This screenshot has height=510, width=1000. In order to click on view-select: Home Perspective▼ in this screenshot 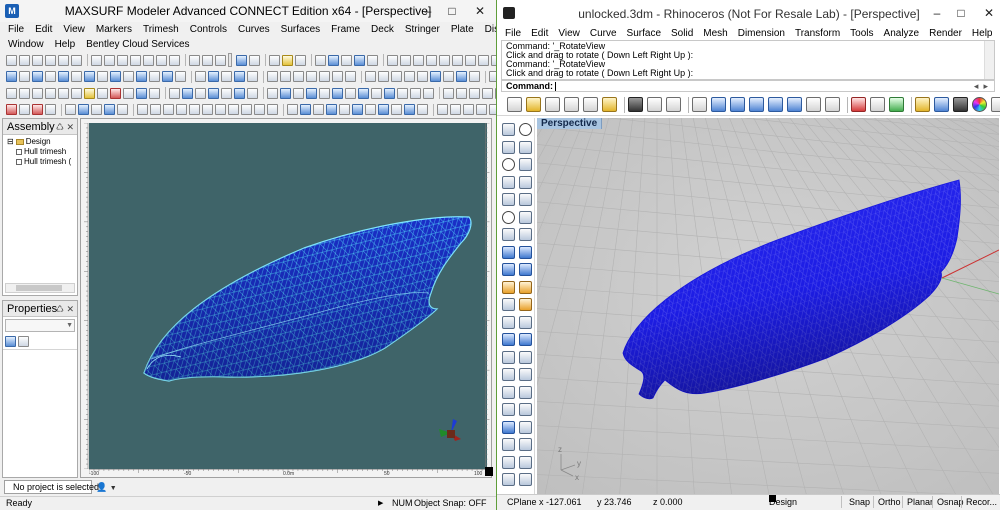, I will do `click(230, 60)`.